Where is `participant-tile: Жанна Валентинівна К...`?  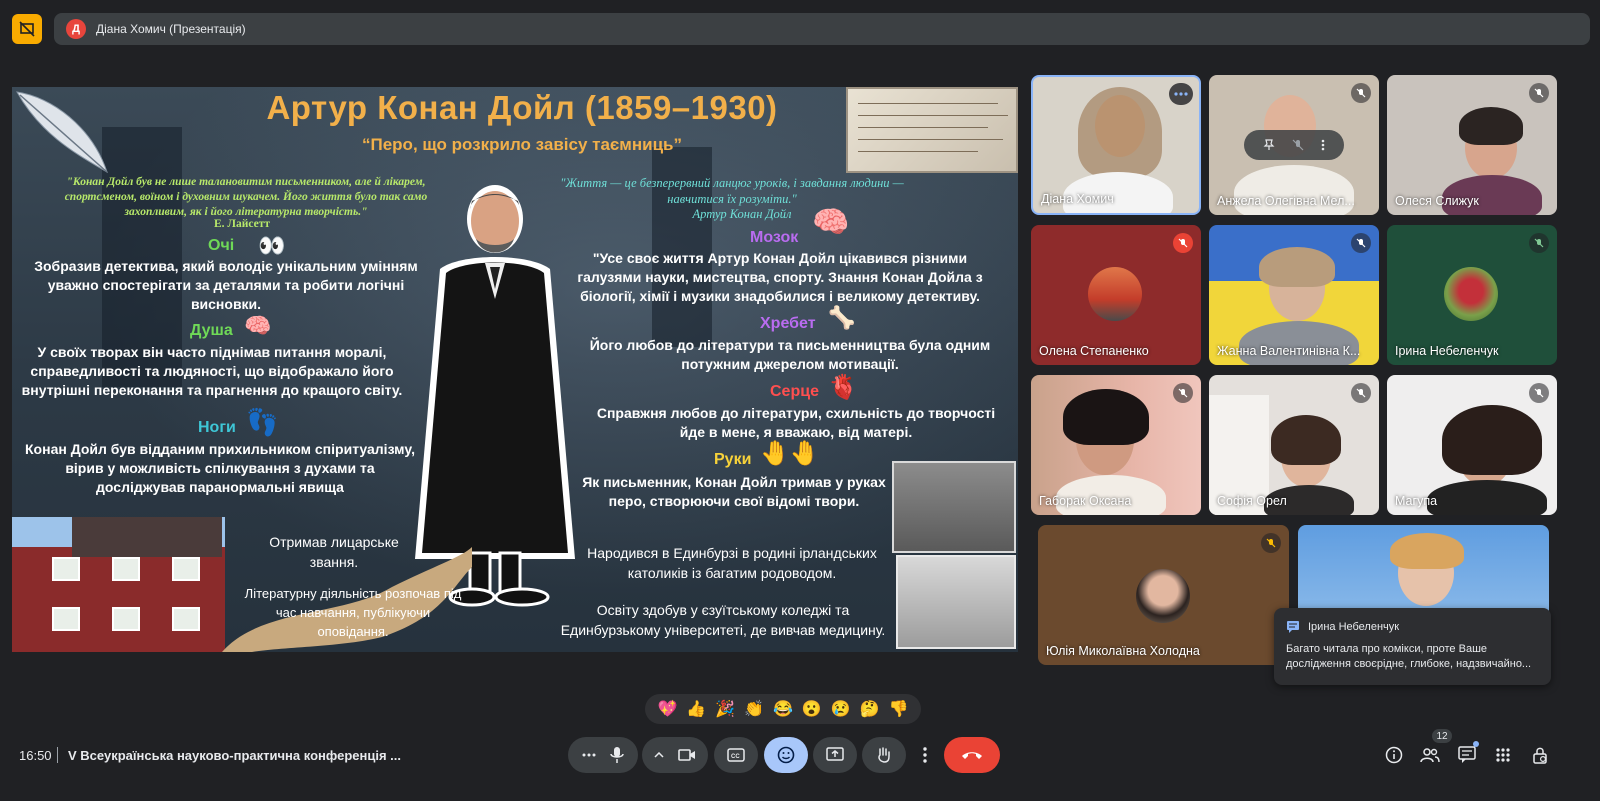
participant-tile: Жанна Валентинівна К... is located at coordinates (1294, 295).